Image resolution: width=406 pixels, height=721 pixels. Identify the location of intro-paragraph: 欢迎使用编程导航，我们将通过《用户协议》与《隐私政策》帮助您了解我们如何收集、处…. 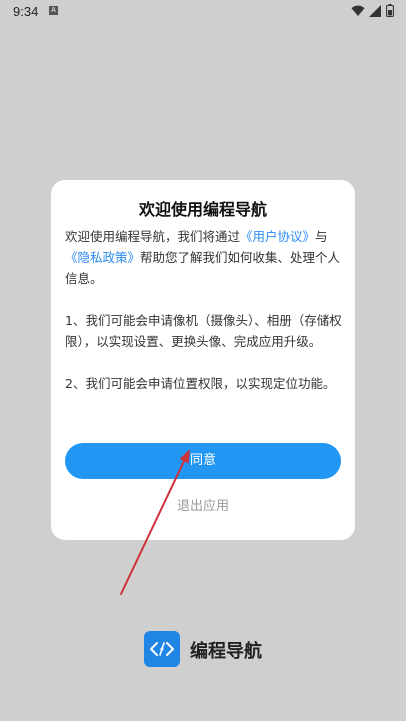
(204, 257).